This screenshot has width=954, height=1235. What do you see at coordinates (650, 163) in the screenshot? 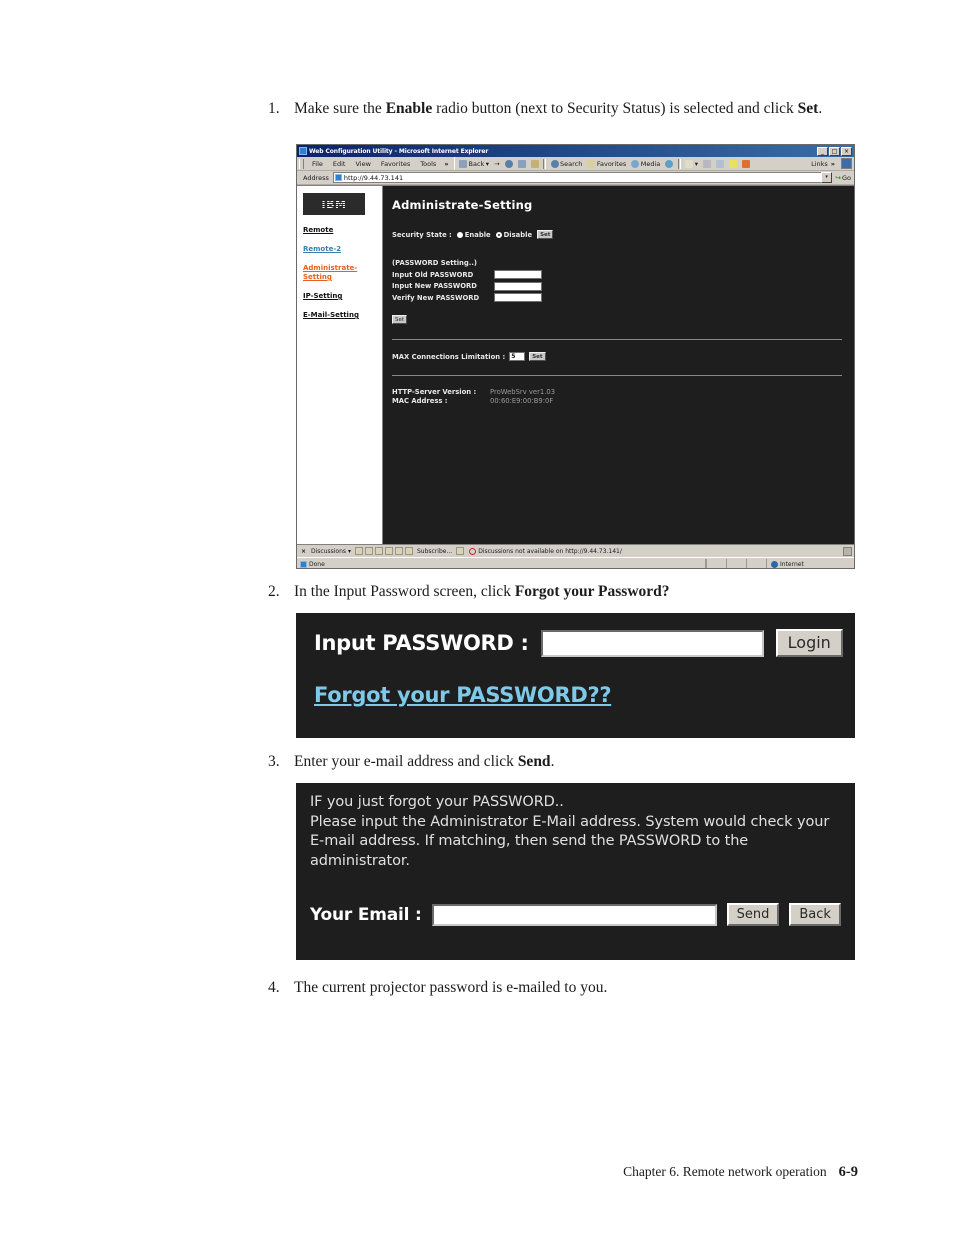
I see `media-button-label: Media` at bounding box center [650, 163].